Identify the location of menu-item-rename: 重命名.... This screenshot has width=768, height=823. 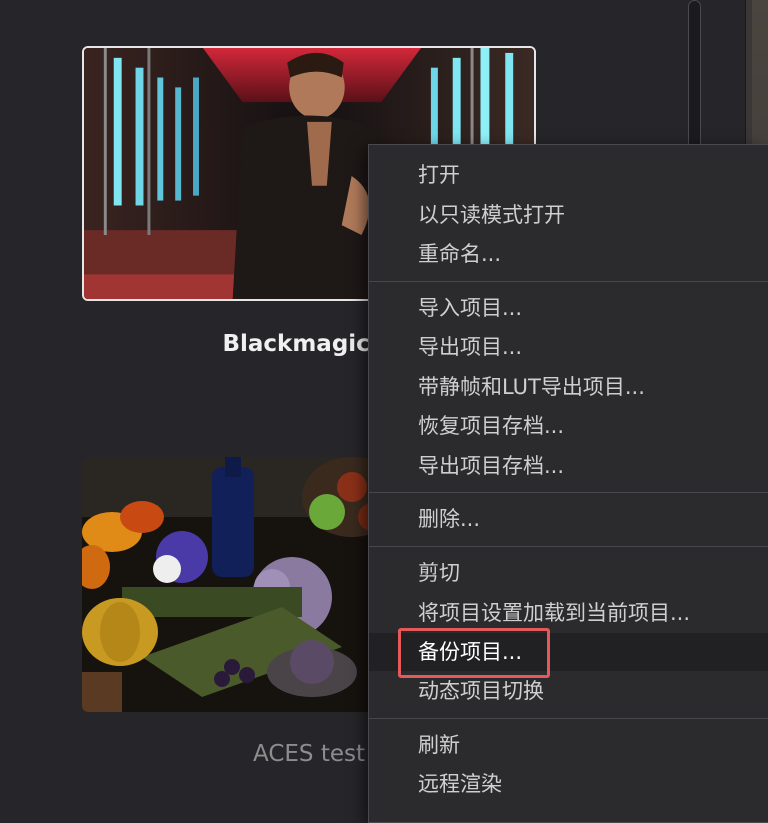
(568, 254).